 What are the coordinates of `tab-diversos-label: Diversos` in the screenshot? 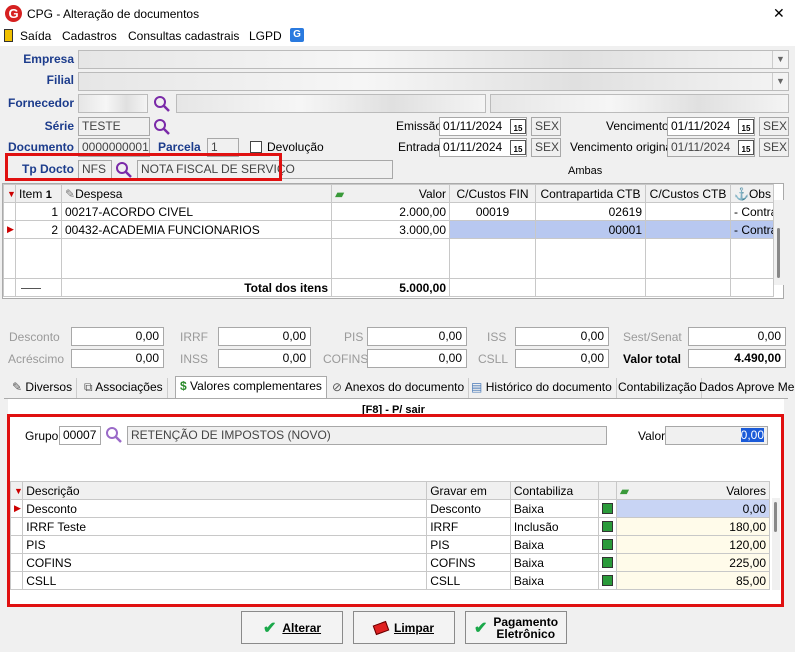 It's located at (49, 387).